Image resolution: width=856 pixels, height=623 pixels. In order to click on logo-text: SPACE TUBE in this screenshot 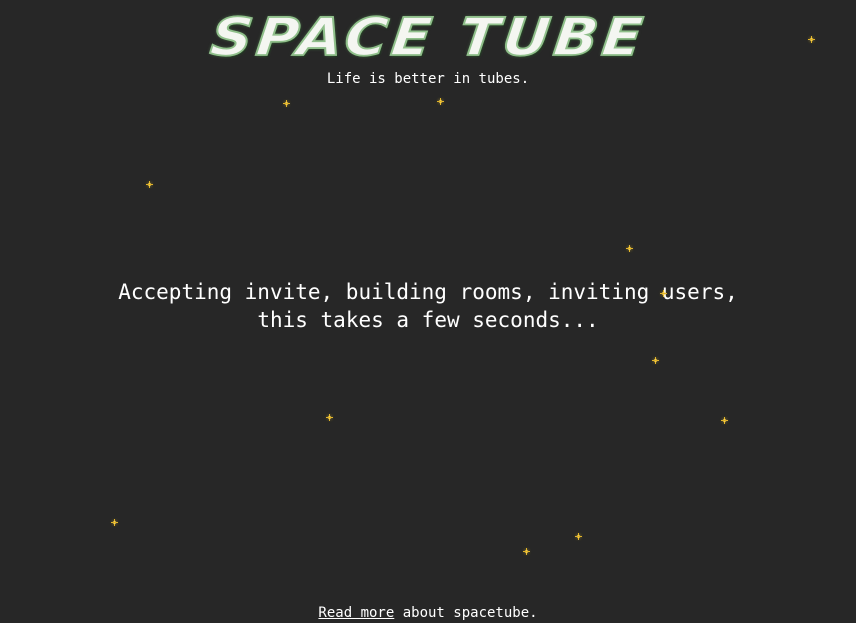, I will do `click(428, 36)`.